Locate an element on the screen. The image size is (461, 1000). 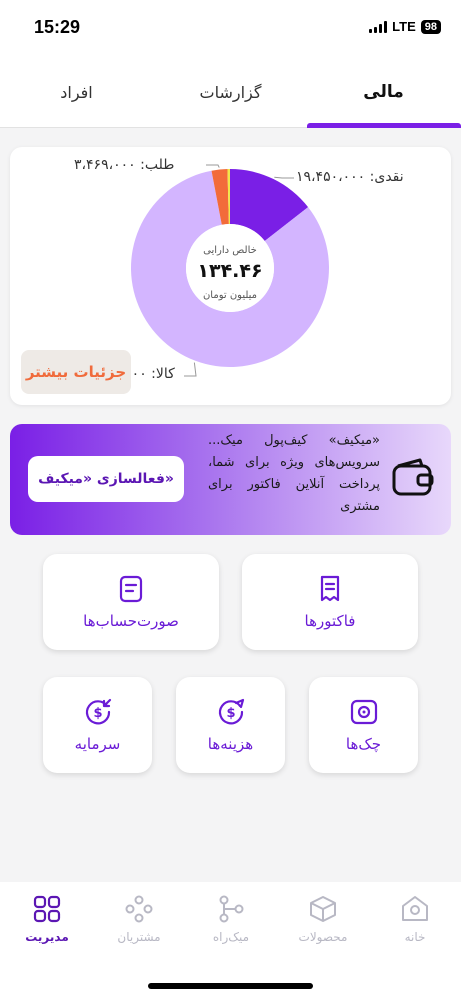
nav-home-label: خانه is located at coordinates (415, 937).